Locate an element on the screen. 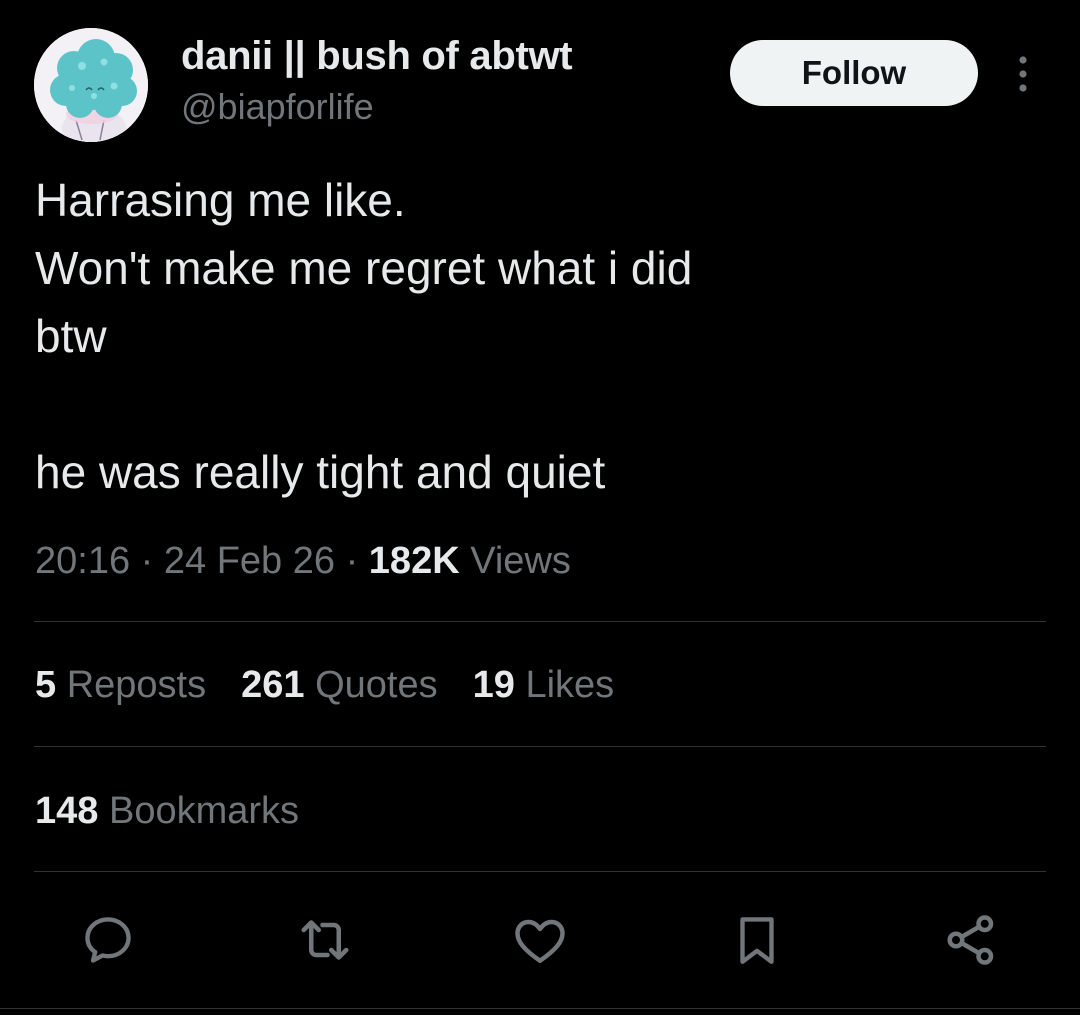 This screenshot has height=1015, width=1080. likes-count: 19 is located at coordinates (493, 685).